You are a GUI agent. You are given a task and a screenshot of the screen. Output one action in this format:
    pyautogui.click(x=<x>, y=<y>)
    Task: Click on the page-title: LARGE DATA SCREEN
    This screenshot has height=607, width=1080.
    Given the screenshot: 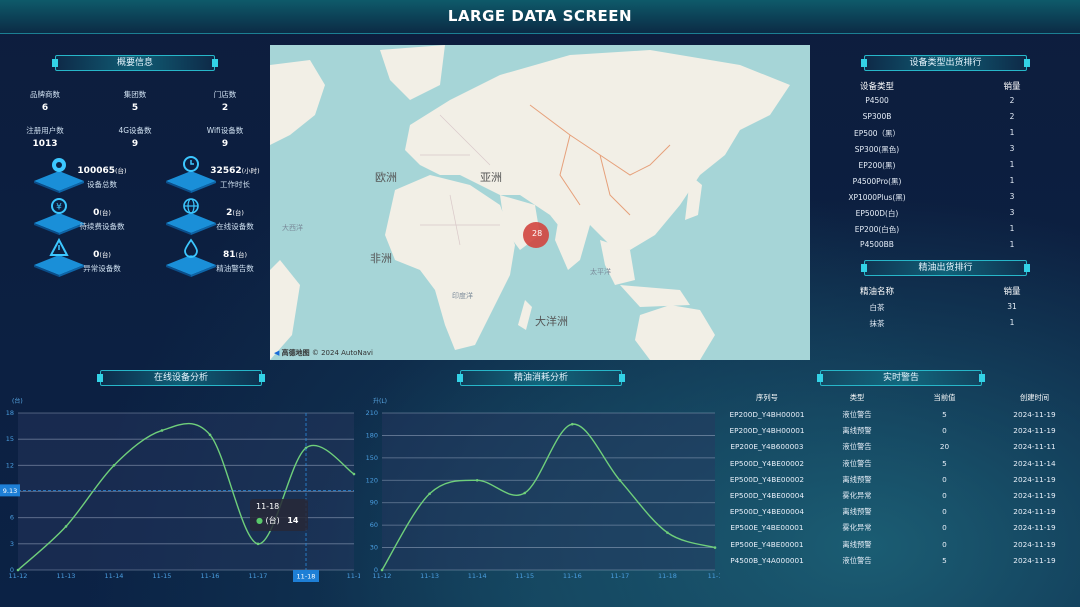 What is the action you would take?
    pyautogui.click(x=540, y=16)
    